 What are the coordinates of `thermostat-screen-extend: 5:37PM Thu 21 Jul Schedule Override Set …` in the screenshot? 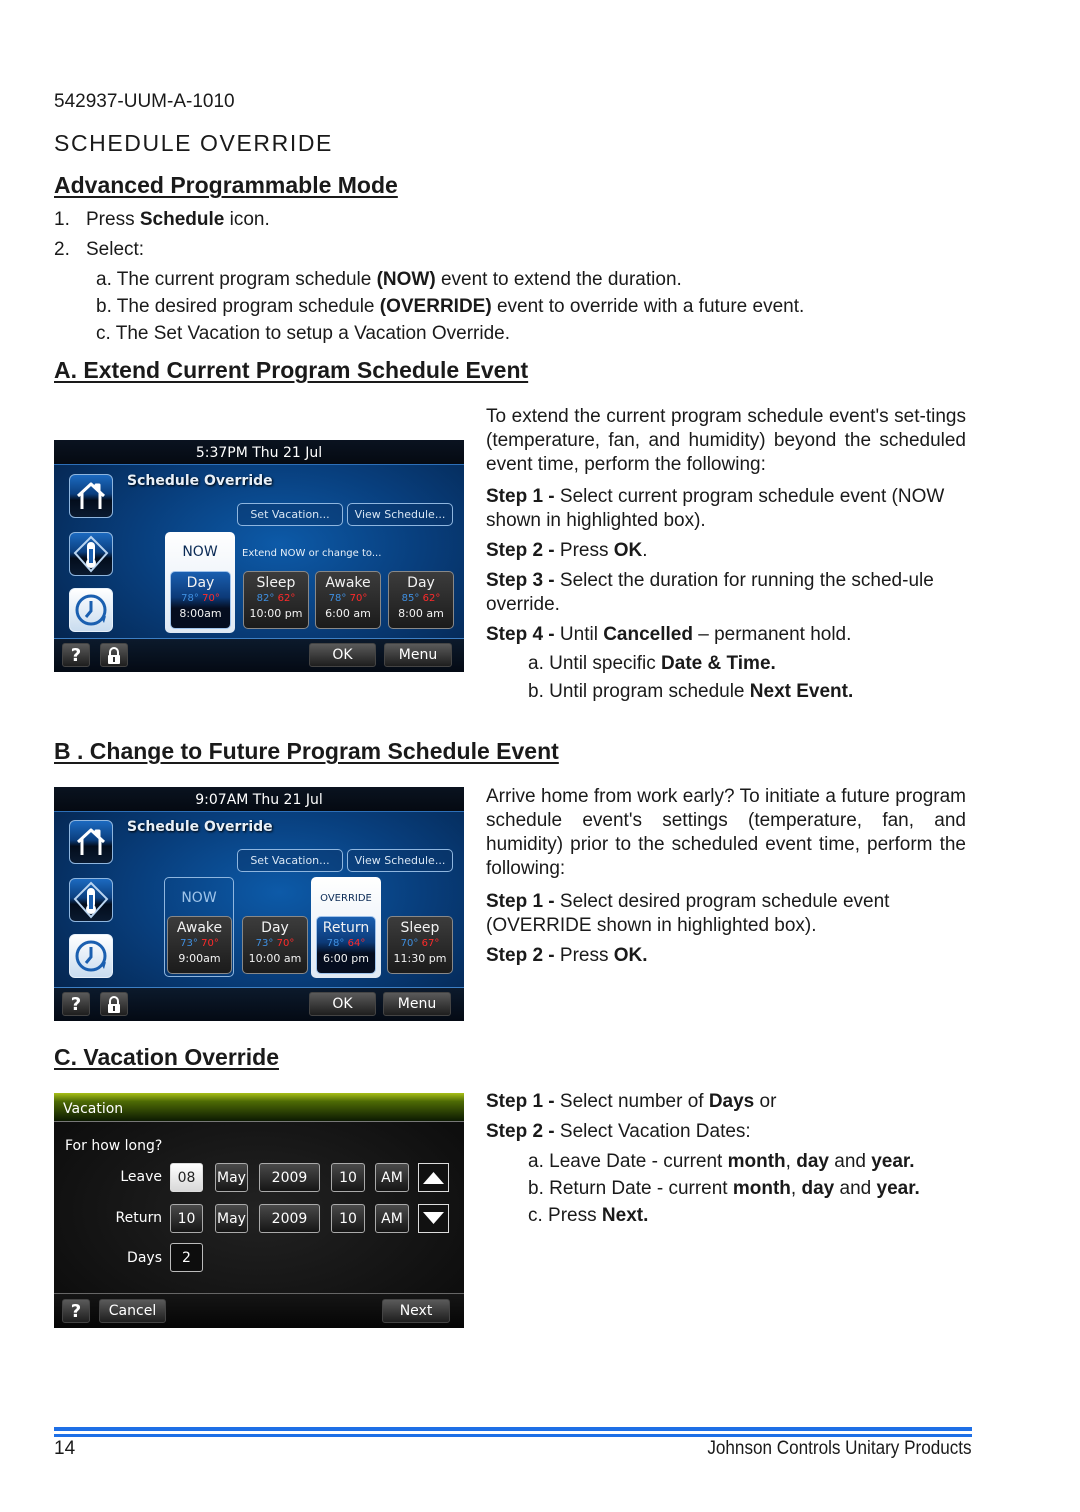 It's located at (259, 556).